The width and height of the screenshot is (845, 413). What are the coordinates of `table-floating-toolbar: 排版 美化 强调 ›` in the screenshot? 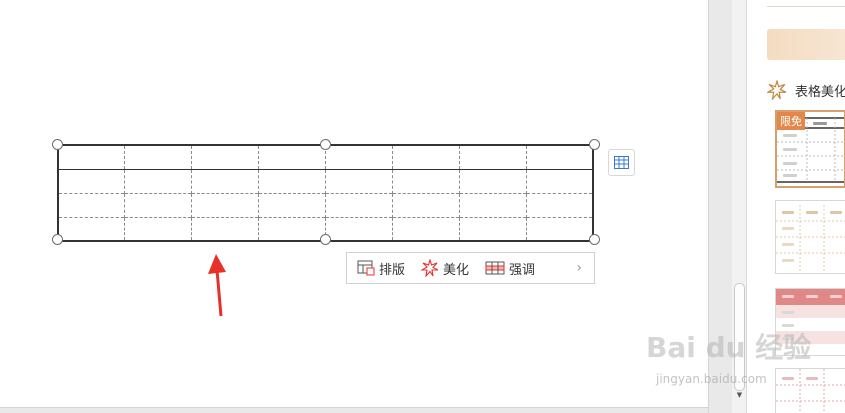 It's located at (470, 268).